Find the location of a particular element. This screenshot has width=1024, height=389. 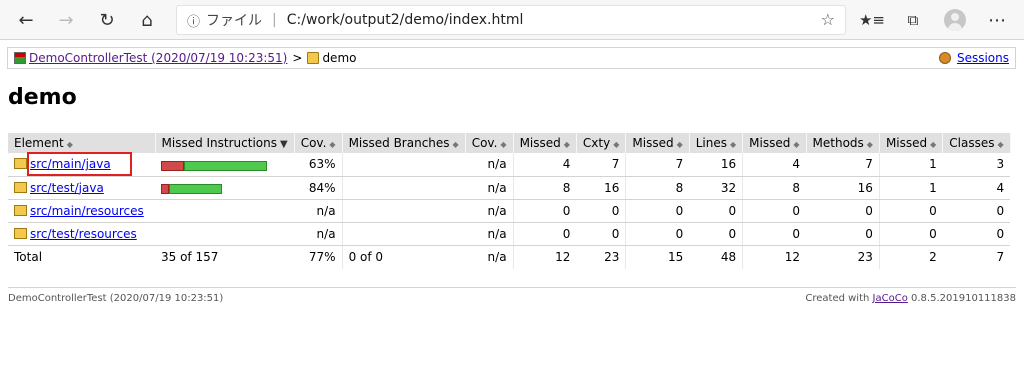

sessions-area: Sessions is located at coordinates (973, 58).